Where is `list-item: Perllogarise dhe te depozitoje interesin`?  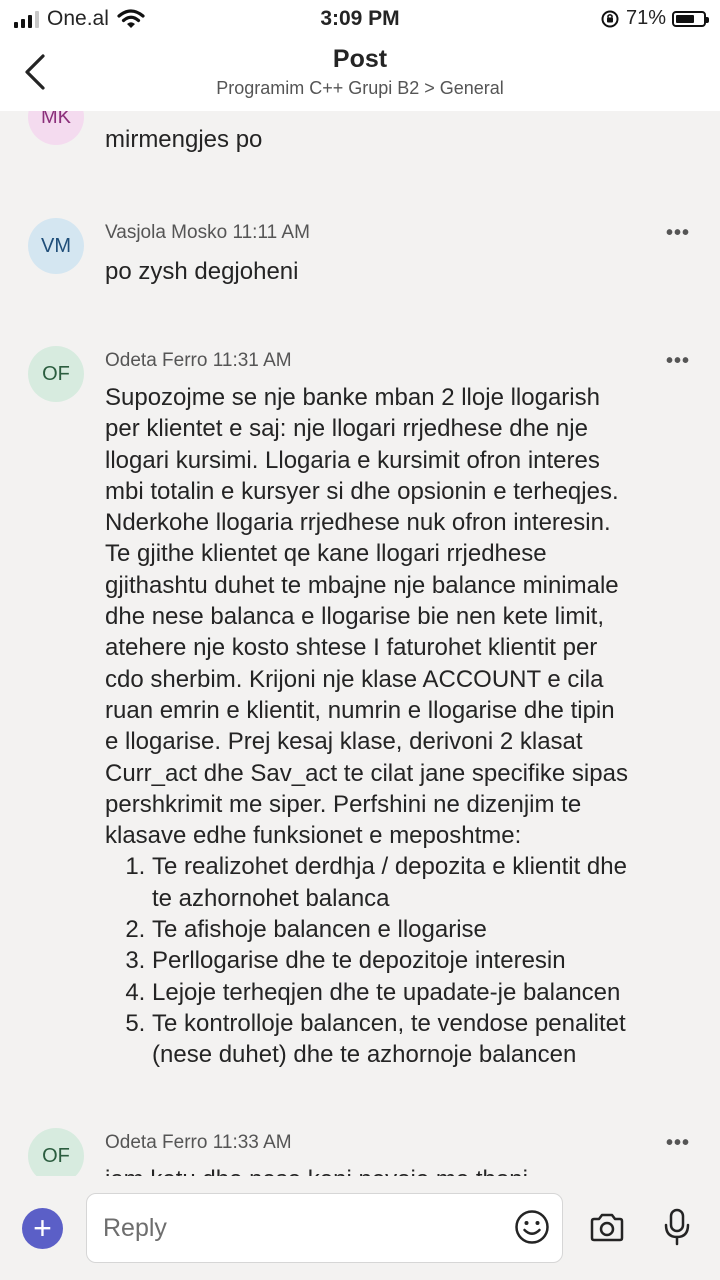 list-item: Perllogarise dhe te depozitoje interesin is located at coordinates (423, 960).